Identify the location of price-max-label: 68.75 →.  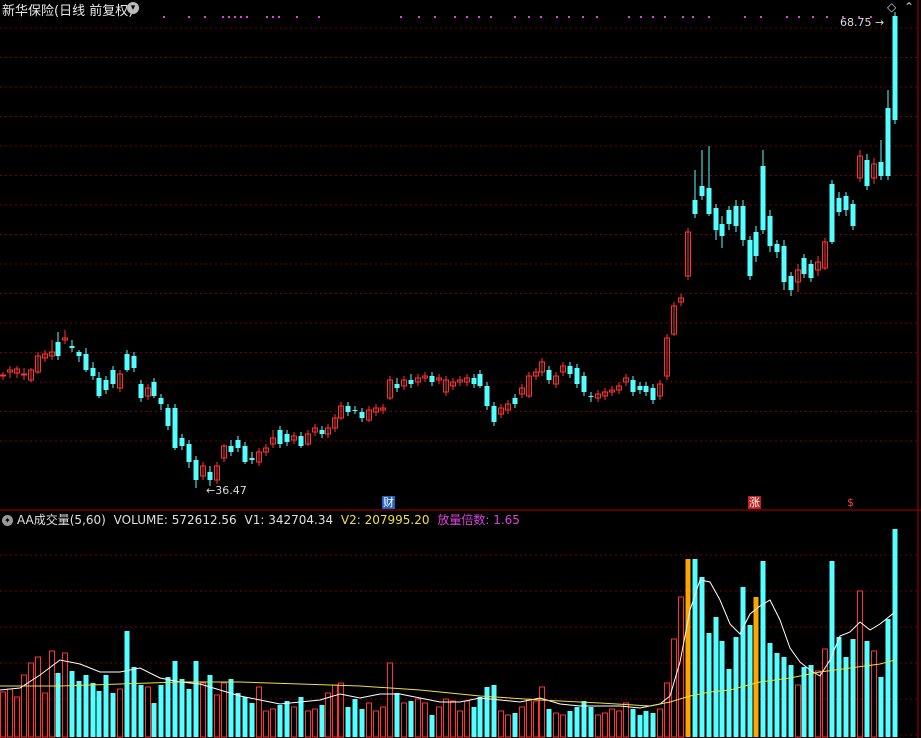
(862, 22).